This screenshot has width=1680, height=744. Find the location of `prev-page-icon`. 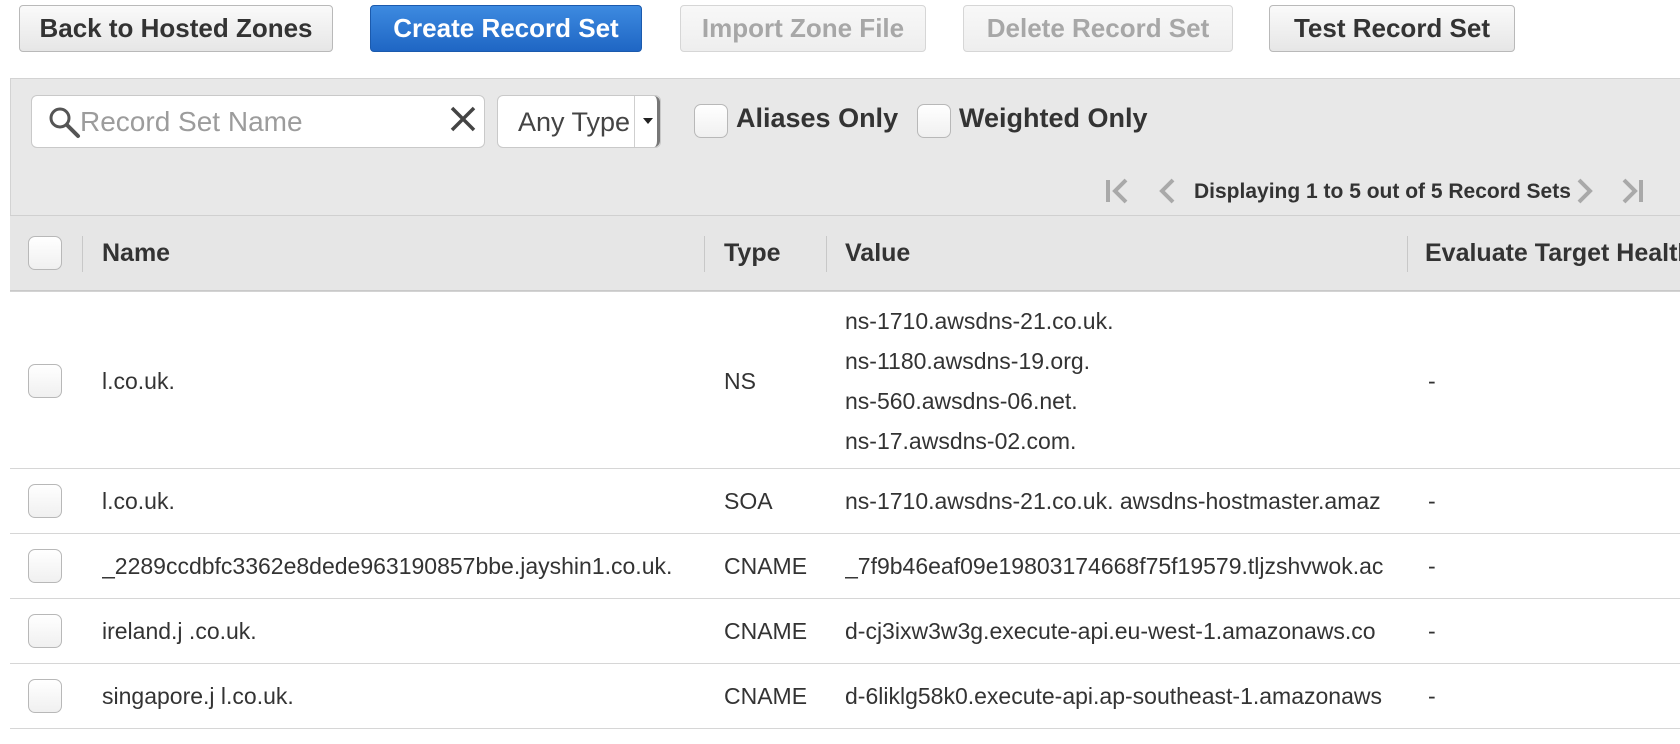

prev-page-icon is located at coordinates (1168, 191).